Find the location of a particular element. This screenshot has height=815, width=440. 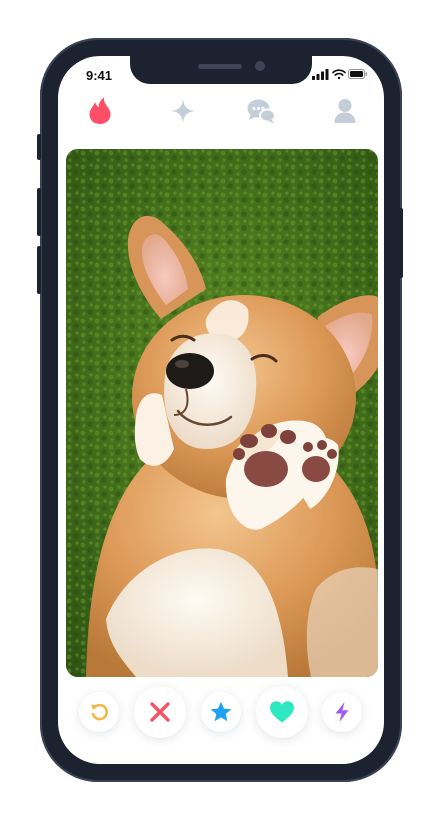

earpiece-speaker is located at coordinates (220, 66).